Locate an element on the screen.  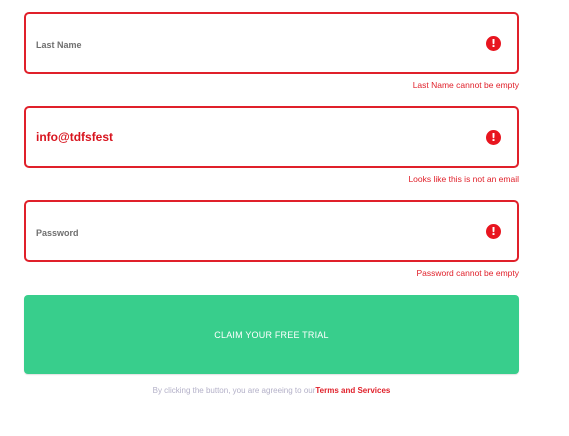
terms-link: Terms and Services is located at coordinates (352, 390).